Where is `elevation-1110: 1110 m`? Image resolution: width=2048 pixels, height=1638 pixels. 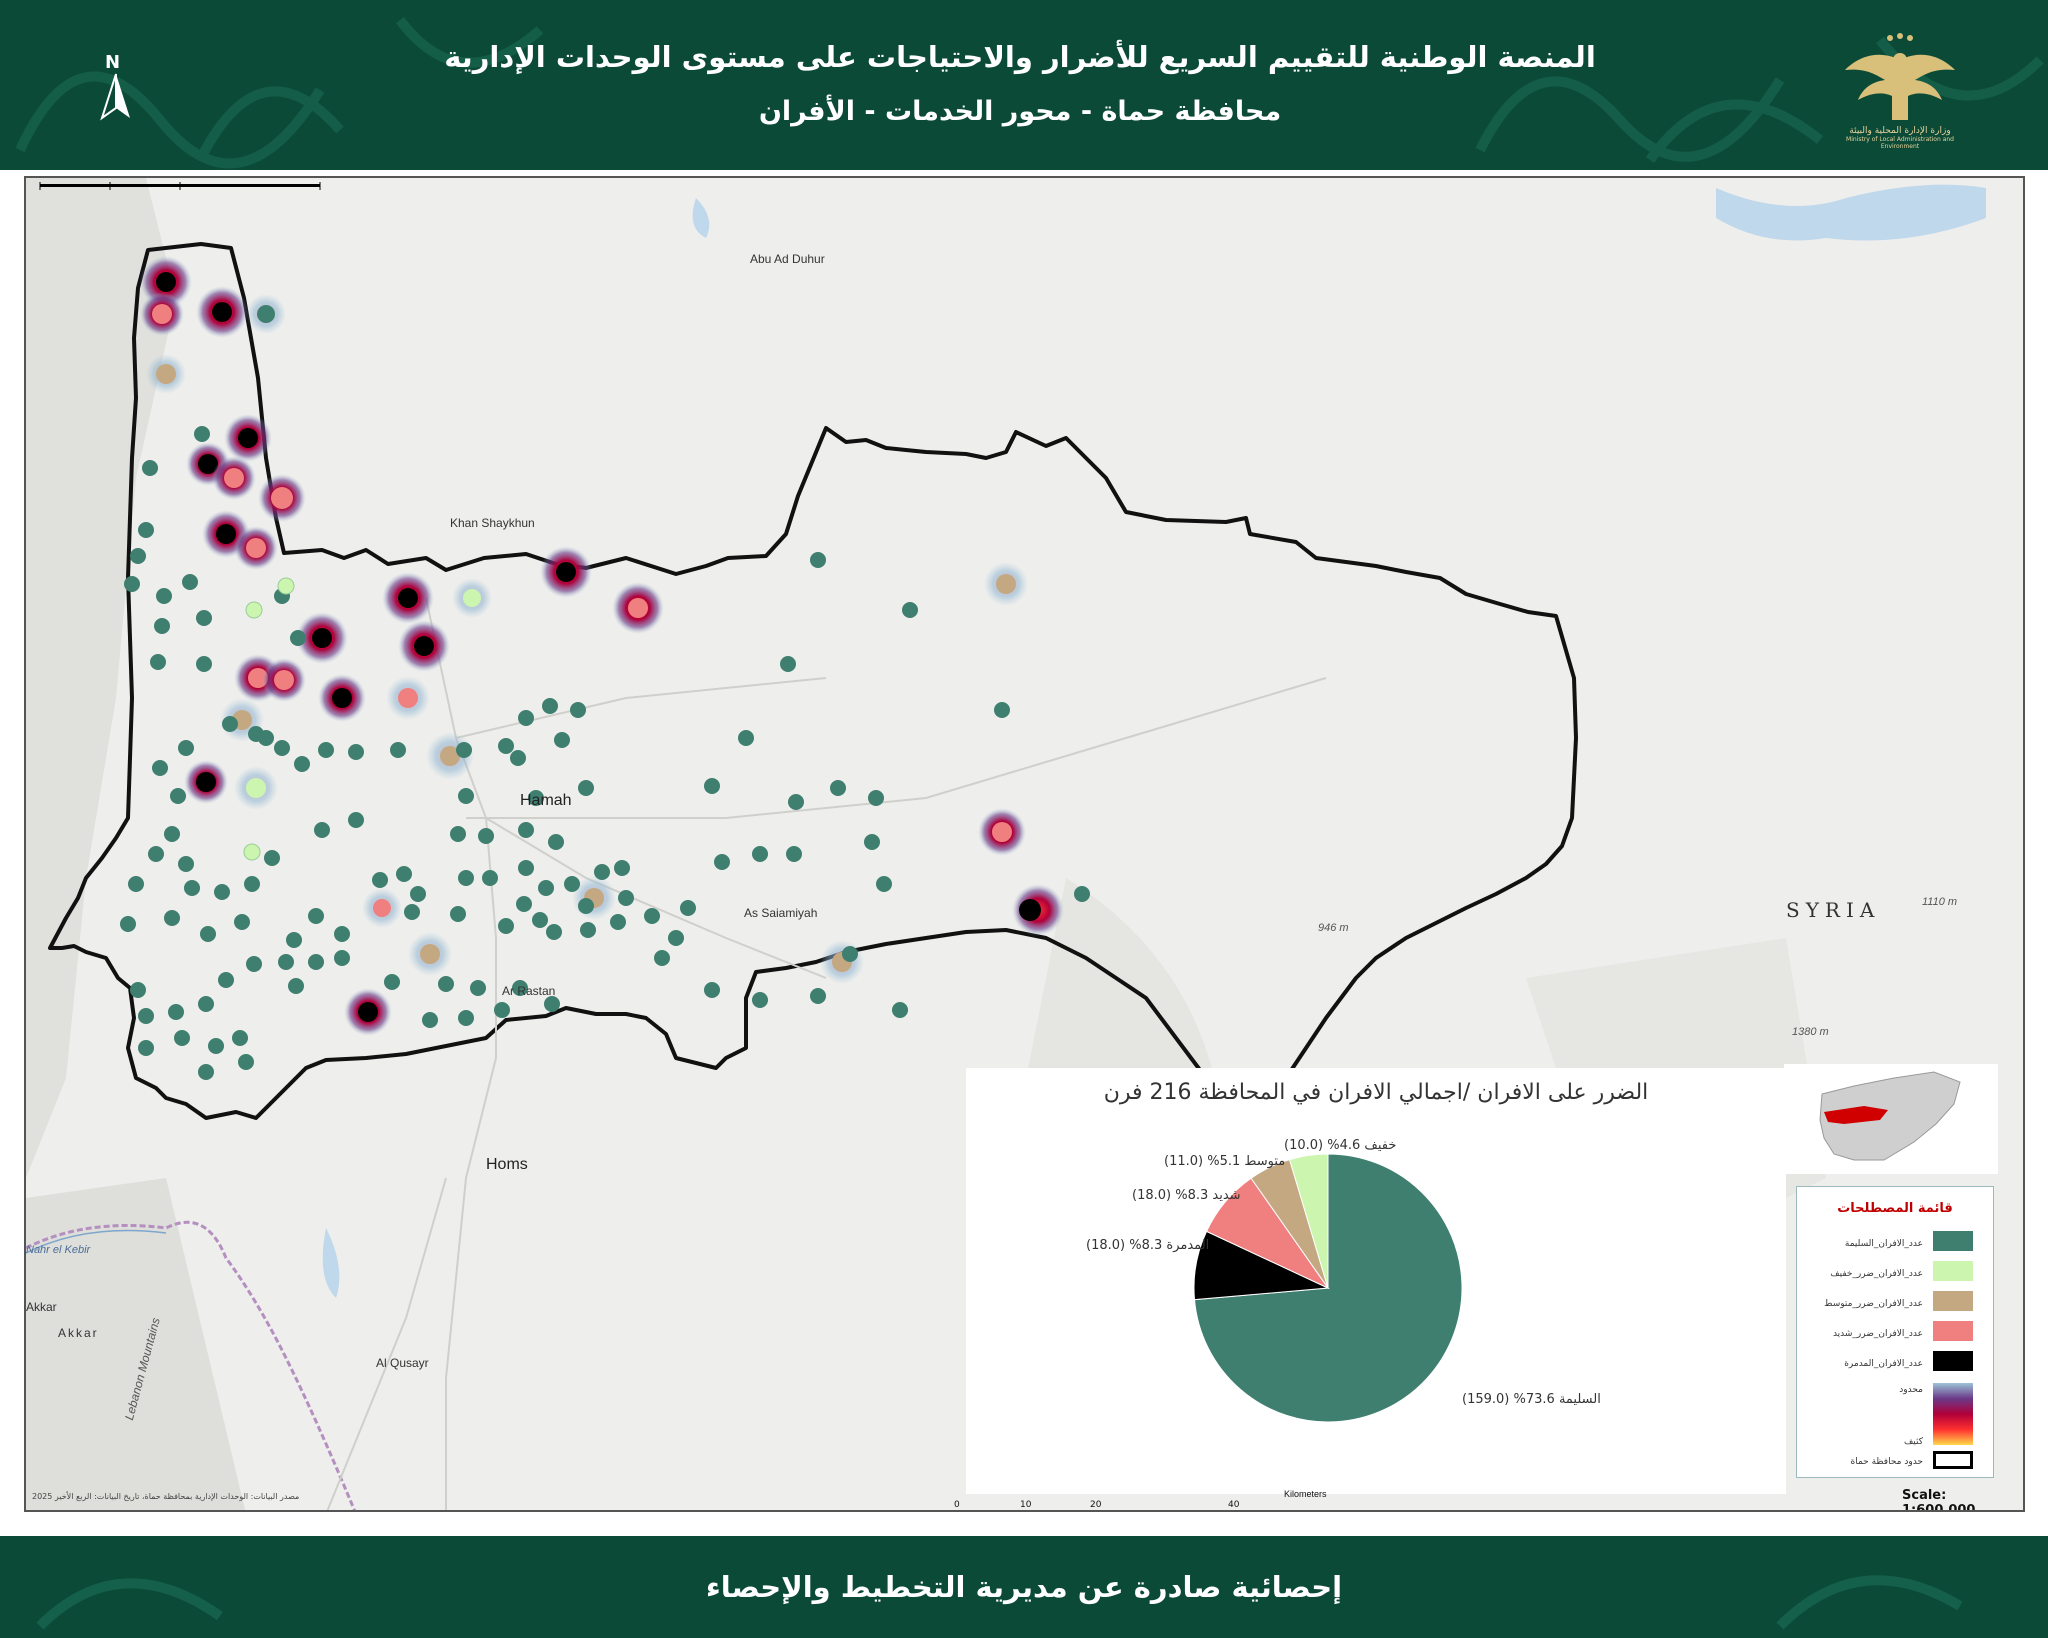
elevation-1110: 1110 m is located at coordinates (1940, 902).